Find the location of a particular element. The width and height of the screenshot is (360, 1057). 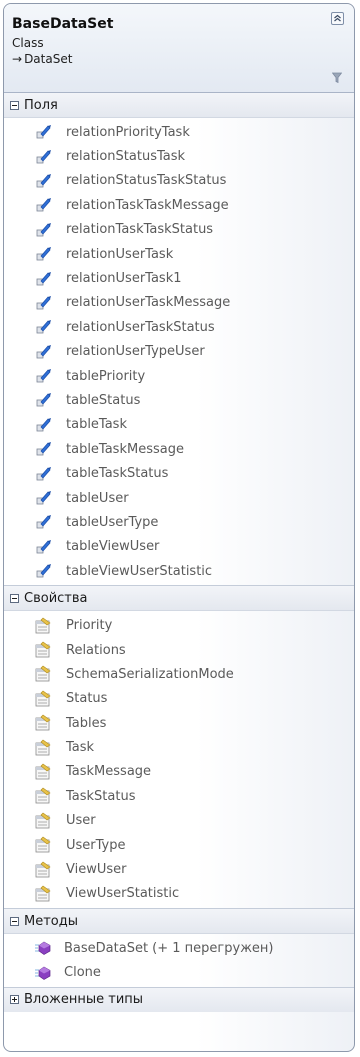

property-item: Tables is located at coordinates (179, 723).